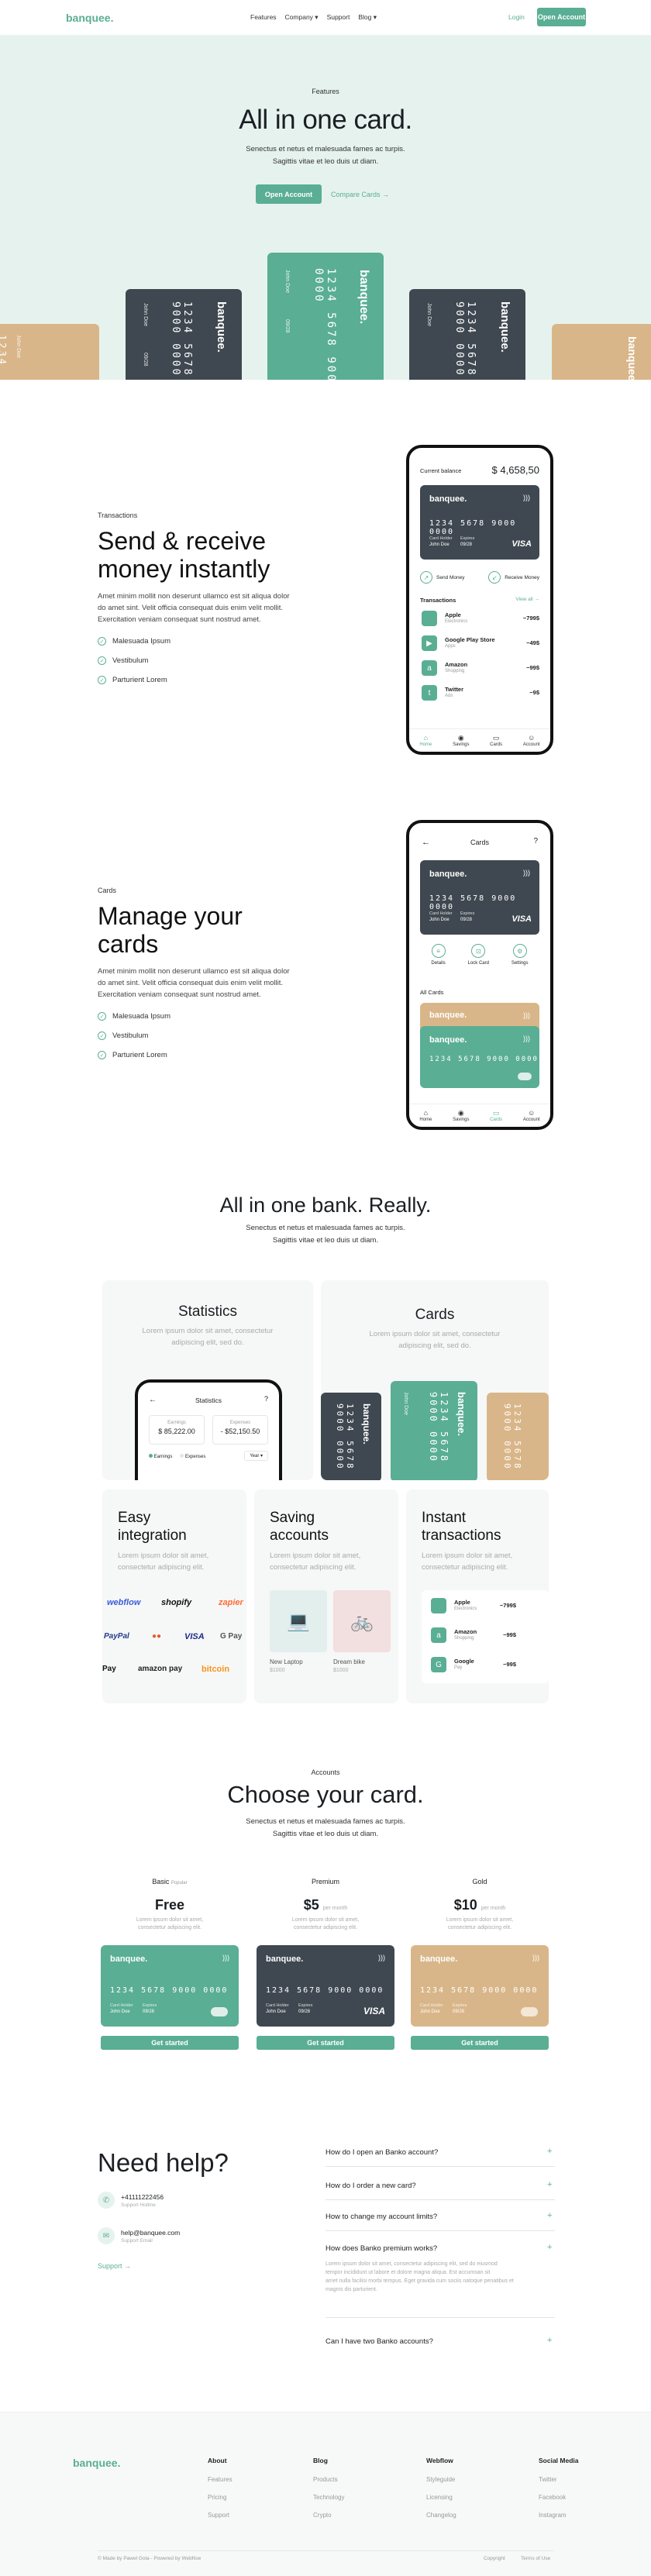 The image size is (651, 2576). Describe the element at coordinates (440, 2248) in the screenshot. I see `faq-question: How does Banko premium works?` at that location.